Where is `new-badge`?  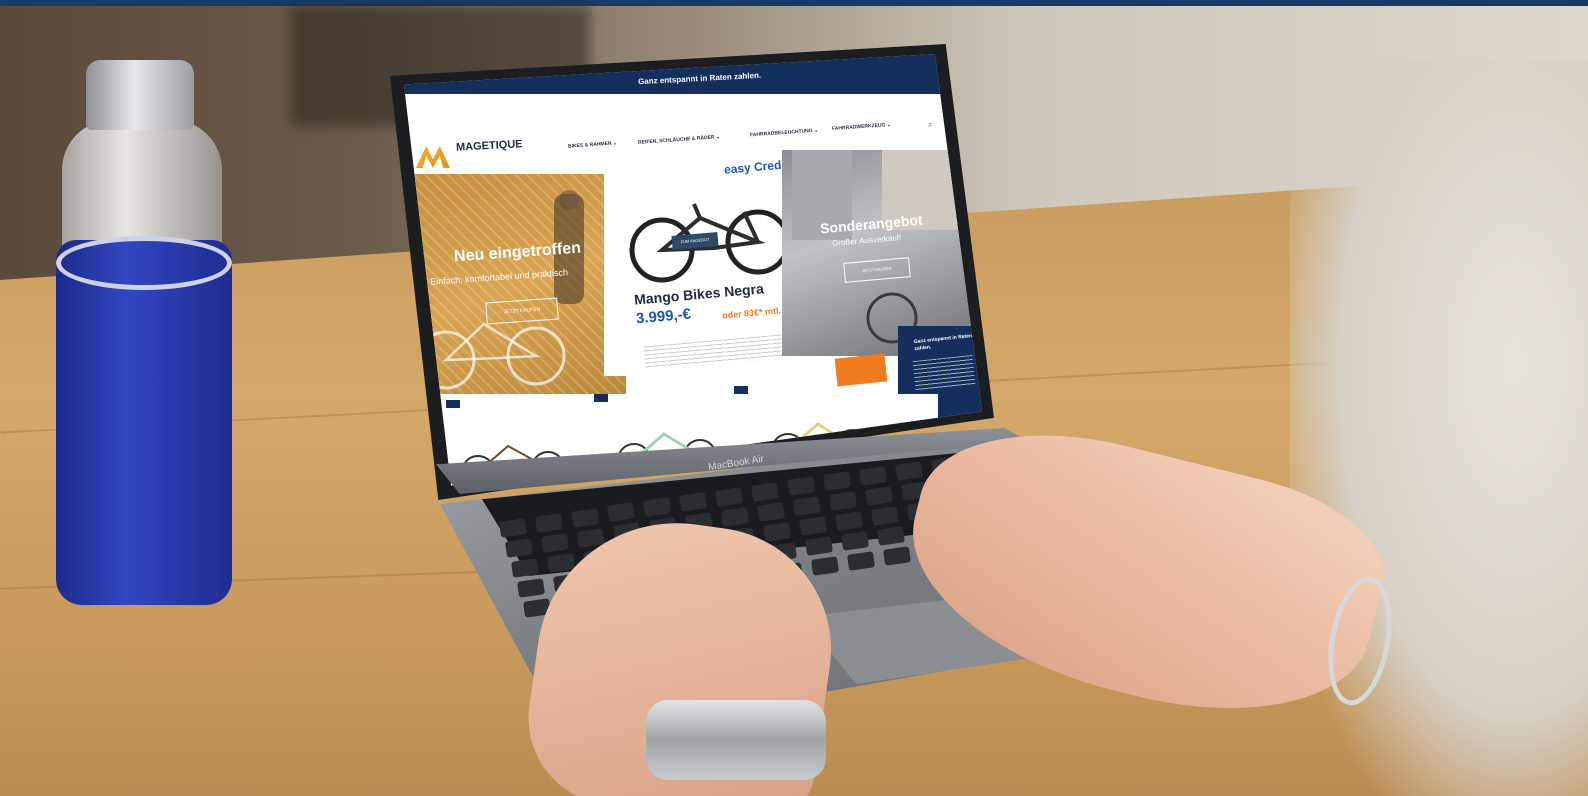
new-badge is located at coordinates (741, 390).